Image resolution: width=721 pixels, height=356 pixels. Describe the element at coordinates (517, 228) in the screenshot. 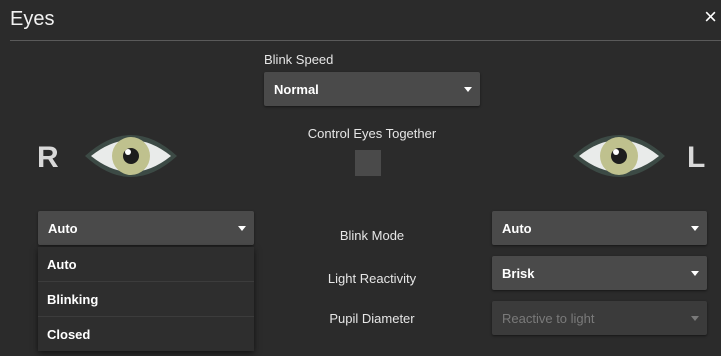

I see `left-blink-mode-value: Auto` at that location.